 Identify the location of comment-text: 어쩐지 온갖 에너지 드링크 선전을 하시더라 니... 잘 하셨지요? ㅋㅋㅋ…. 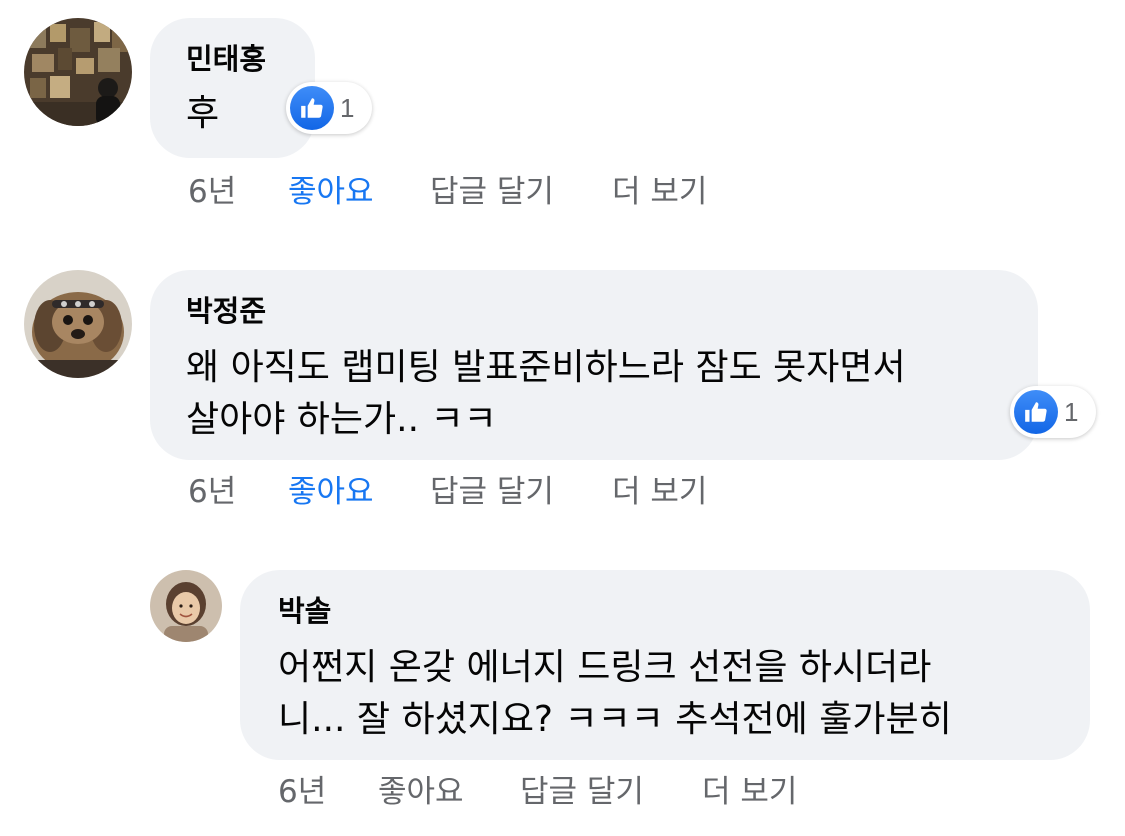
(615, 694).